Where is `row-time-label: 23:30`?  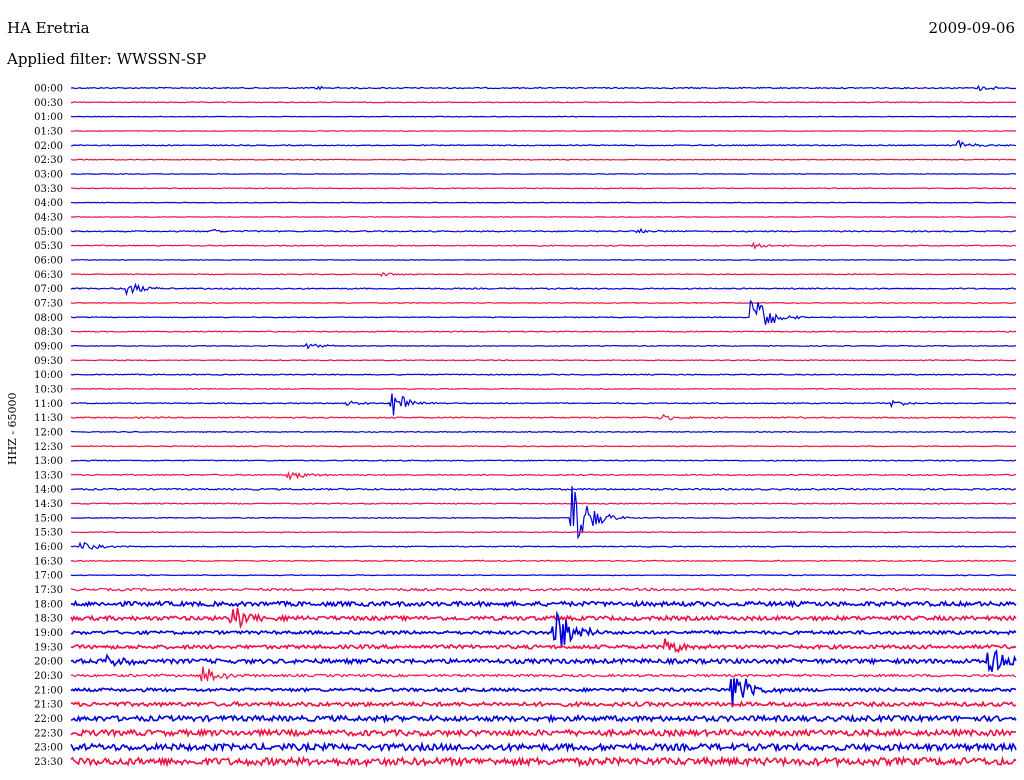
row-time-label: 23:30 is located at coordinates (48, 762).